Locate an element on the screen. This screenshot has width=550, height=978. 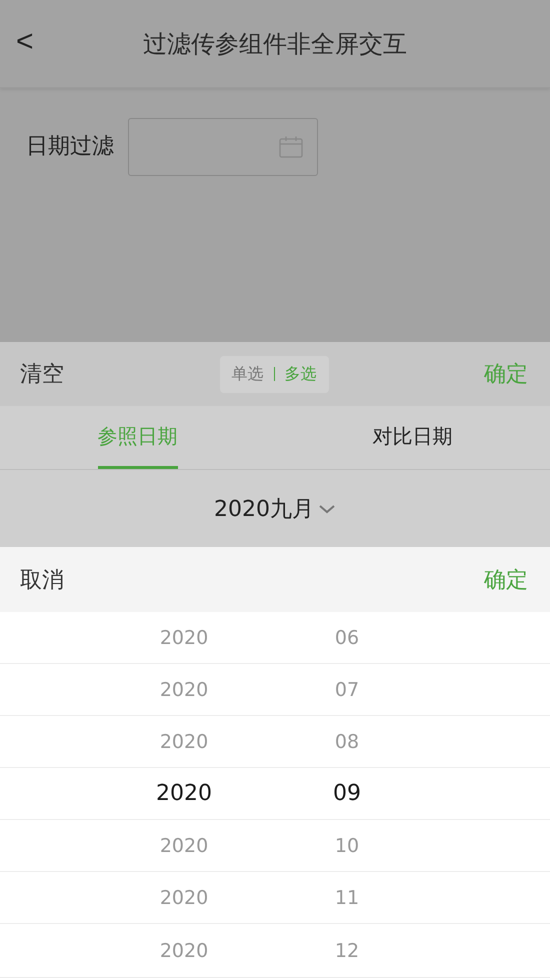
month-option: 08 is located at coordinates (347, 741).